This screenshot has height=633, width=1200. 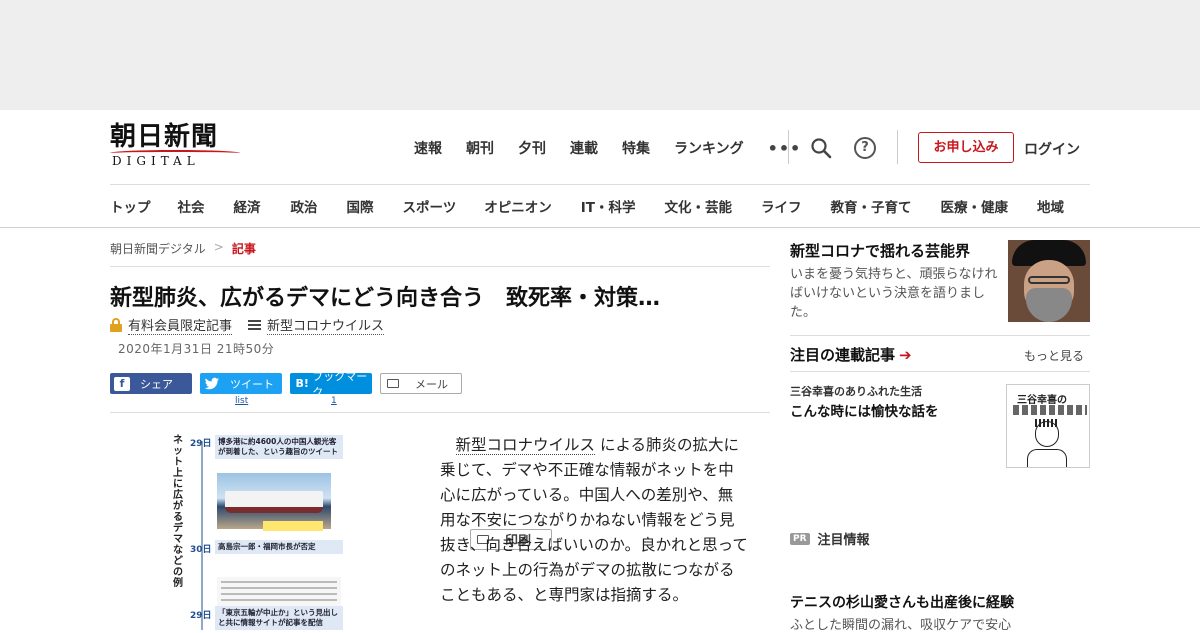 What do you see at coordinates (880, 250) in the screenshot?
I see `featured-title: 新型コロナで揺れる芸能界` at bounding box center [880, 250].